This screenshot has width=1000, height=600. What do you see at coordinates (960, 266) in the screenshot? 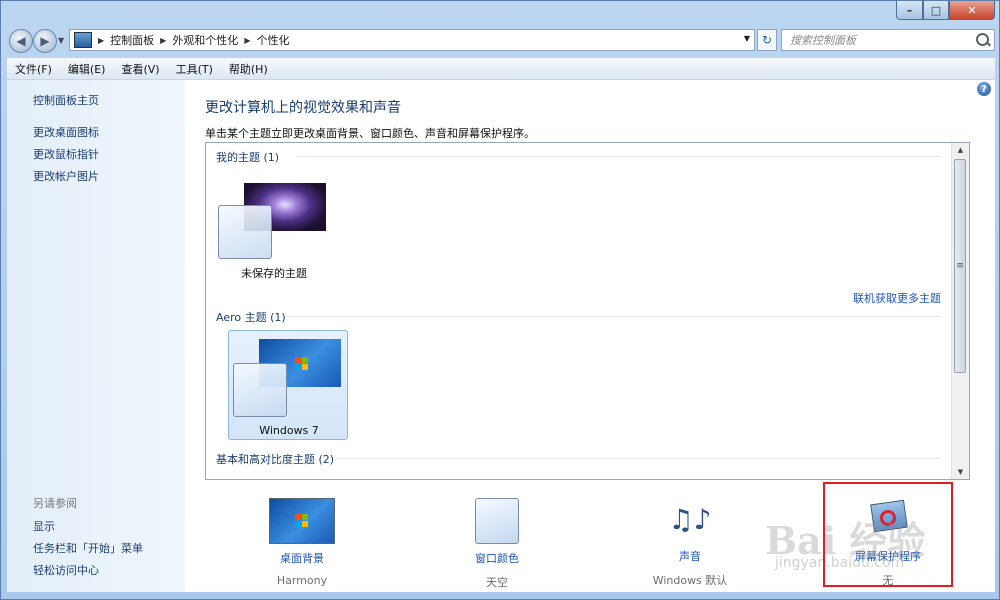
I see `scroll-thumb: ≡` at bounding box center [960, 266].